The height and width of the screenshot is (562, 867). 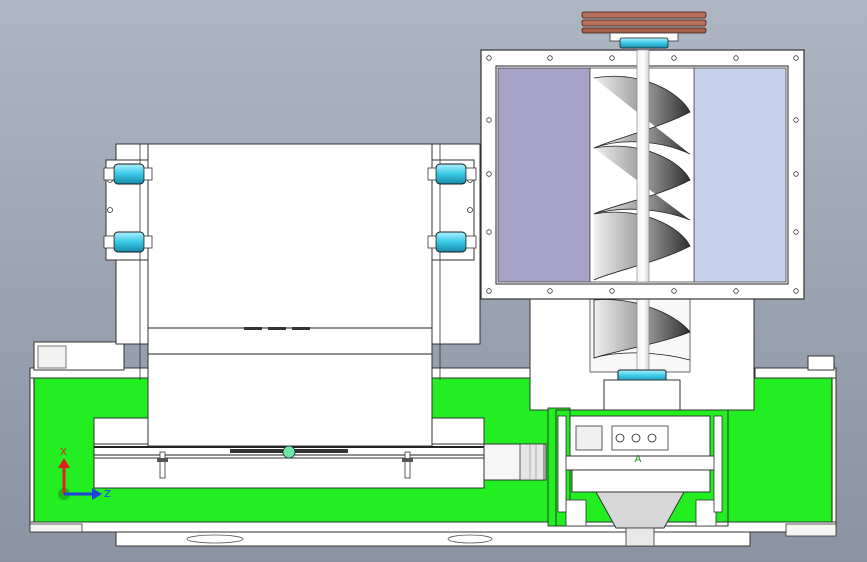 I want to click on top-bearing-icon, so click(x=644, y=43).